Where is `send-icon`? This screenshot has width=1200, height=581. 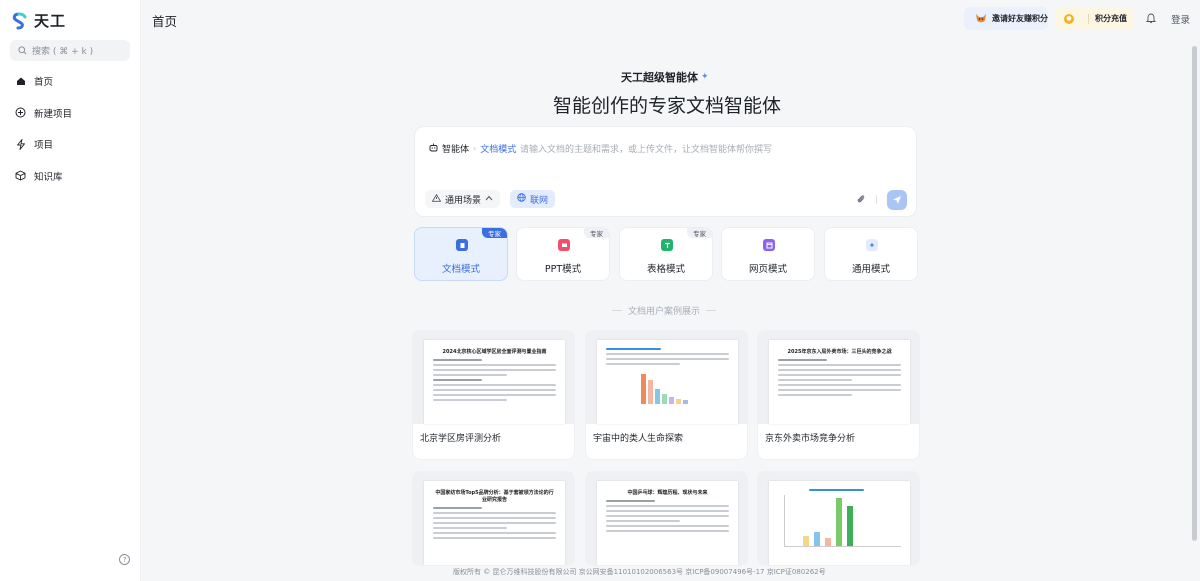 send-icon is located at coordinates (897, 200).